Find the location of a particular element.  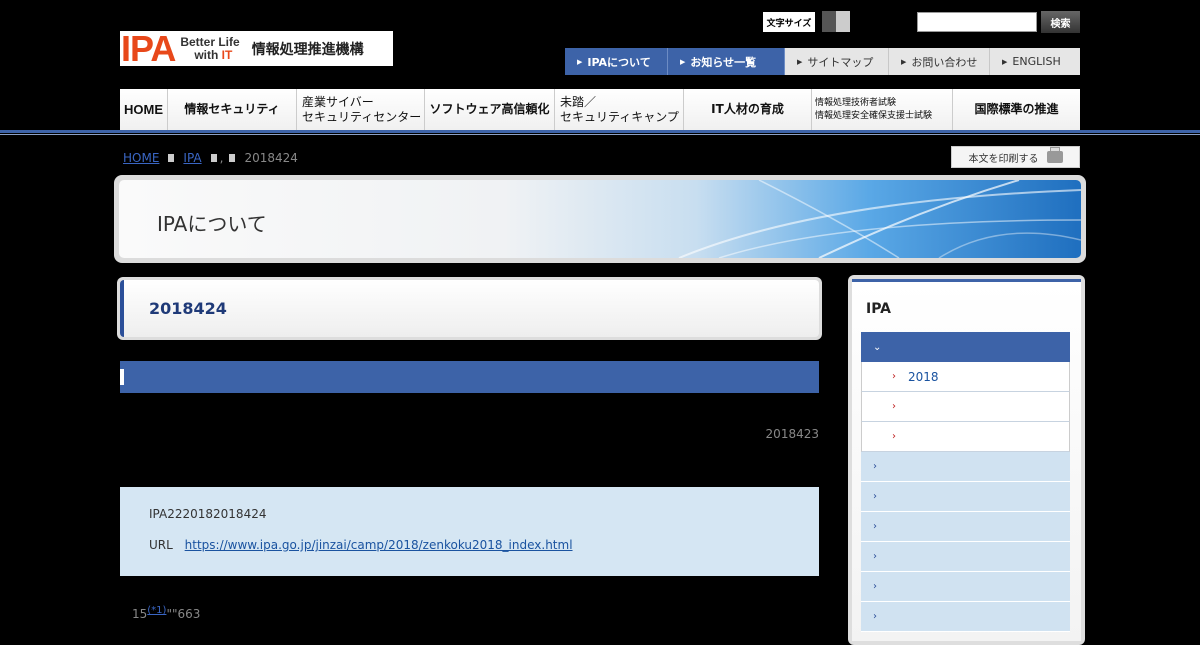

body-text-pre: 15 is located at coordinates (140, 614).